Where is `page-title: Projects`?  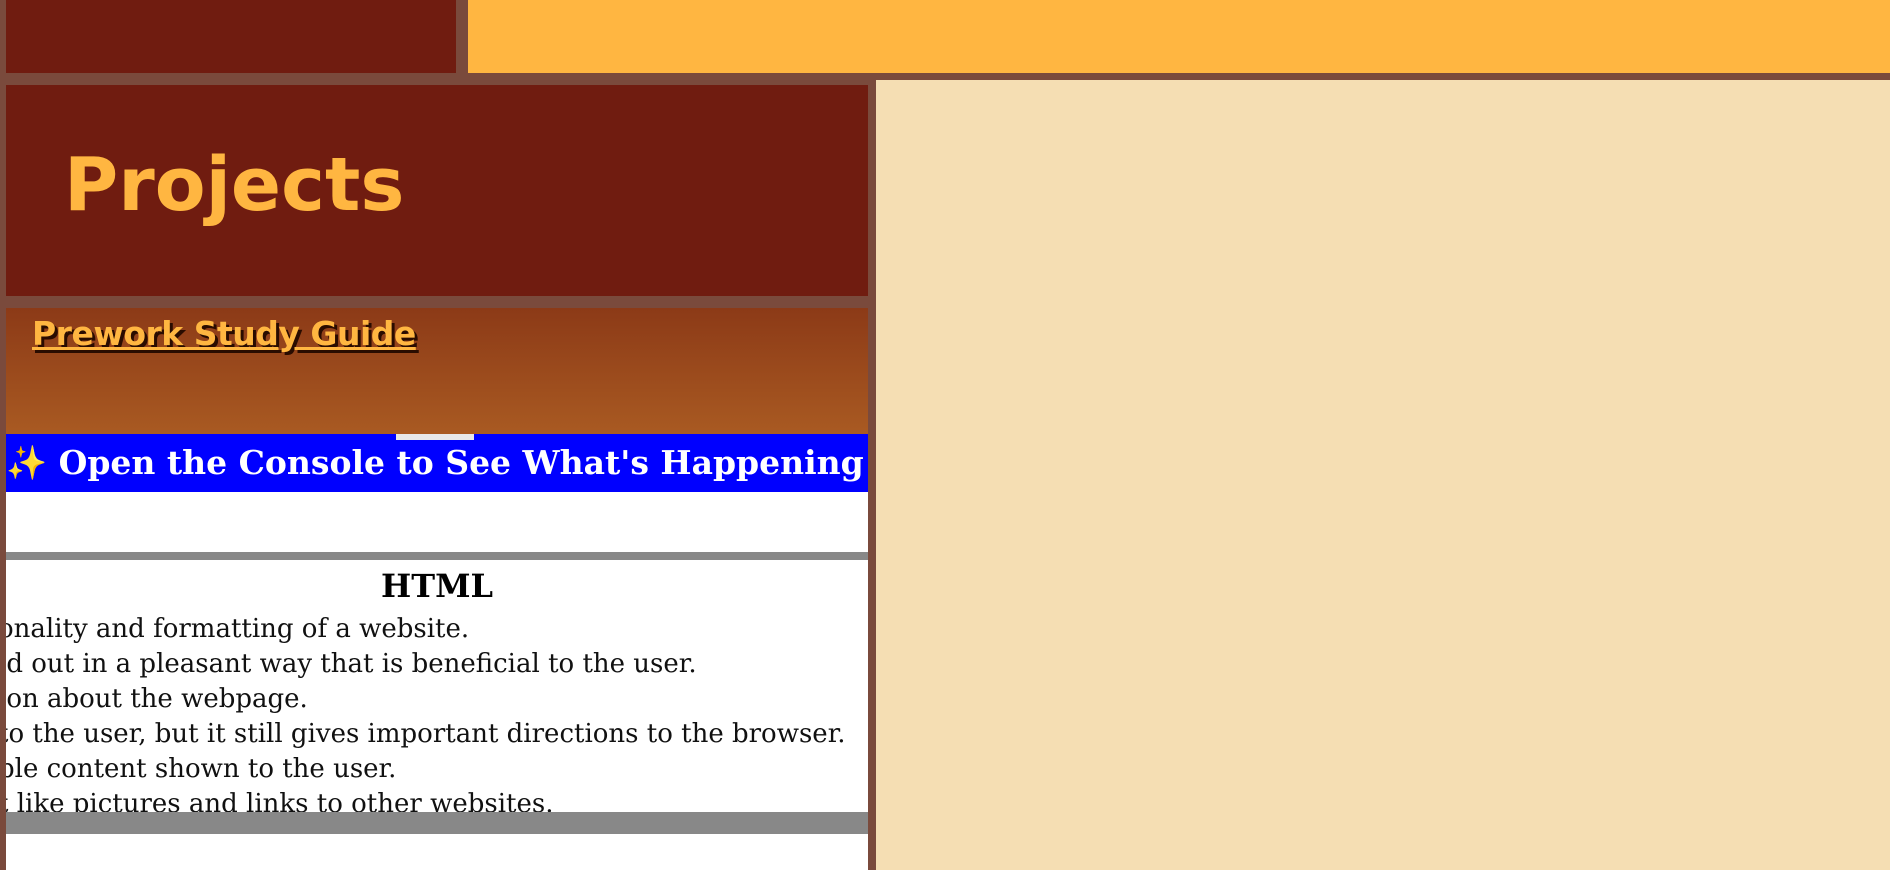
page-title: Projects is located at coordinates (234, 185).